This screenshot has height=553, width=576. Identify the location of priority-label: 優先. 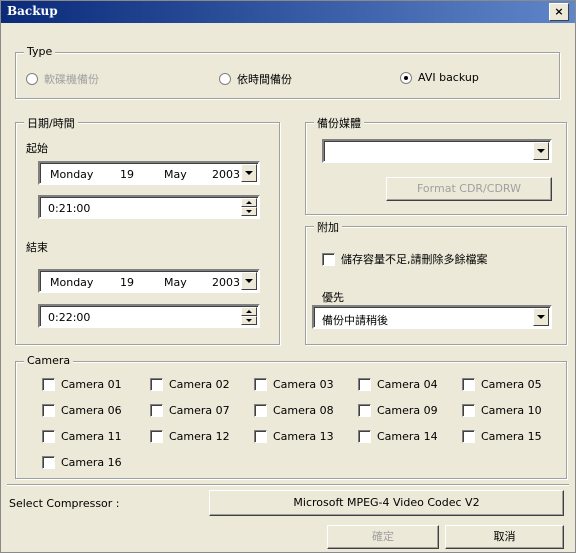
(333, 297).